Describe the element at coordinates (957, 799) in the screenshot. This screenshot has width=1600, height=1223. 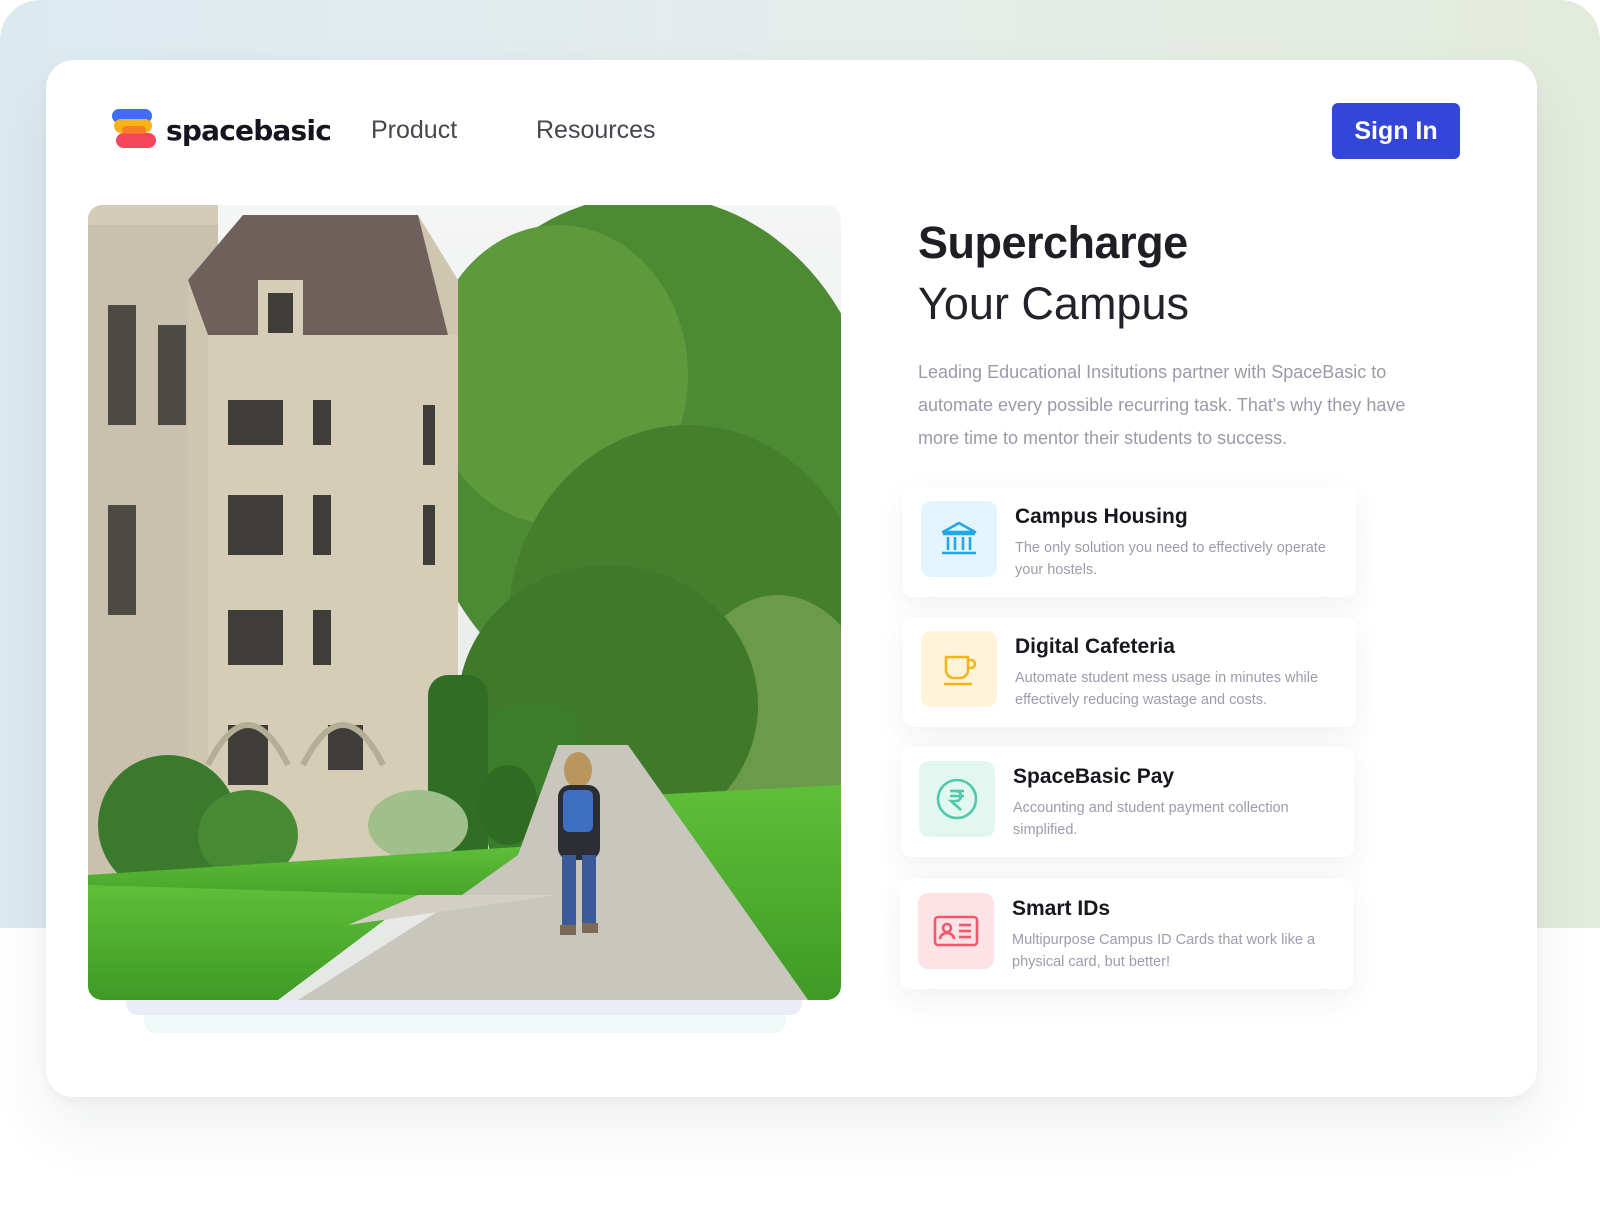
I see `rupee-icon` at that location.